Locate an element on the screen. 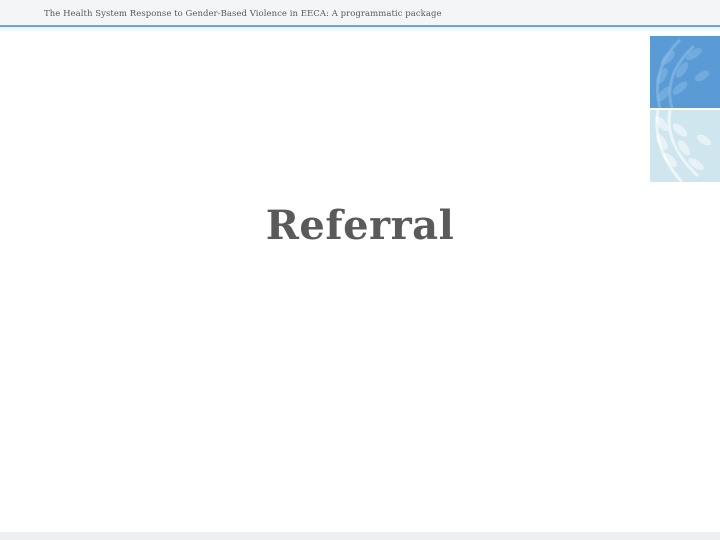 This screenshot has height=540, width=720. footer-bar is located at coordinates (360, 536).